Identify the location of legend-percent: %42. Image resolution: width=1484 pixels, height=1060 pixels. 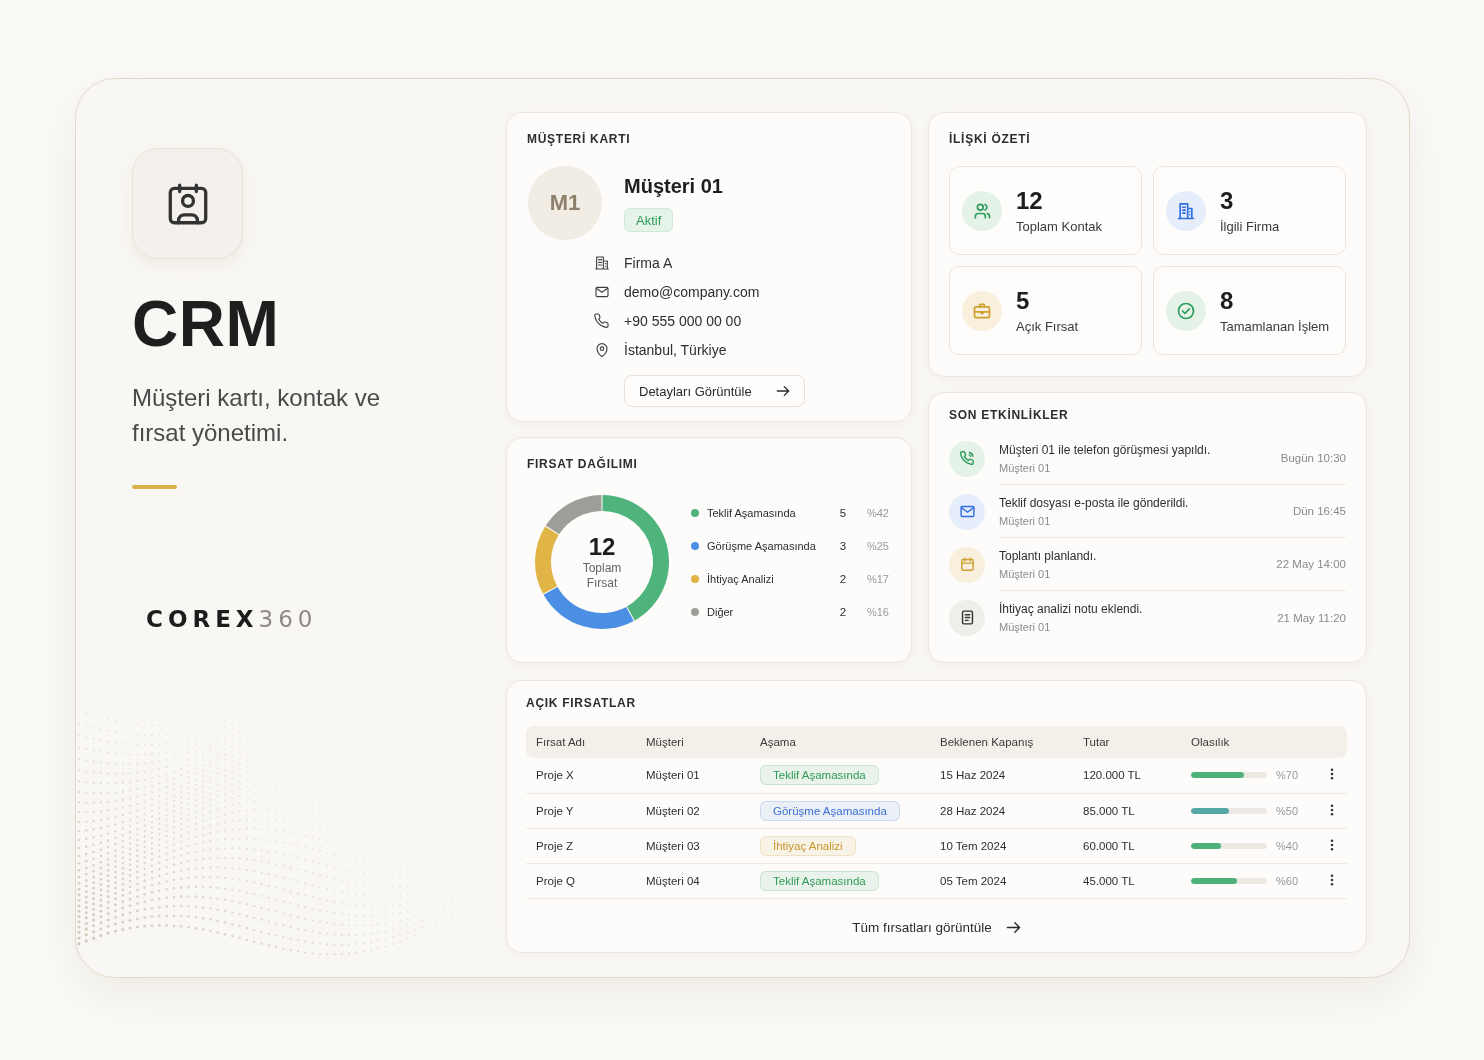
(877, 512).